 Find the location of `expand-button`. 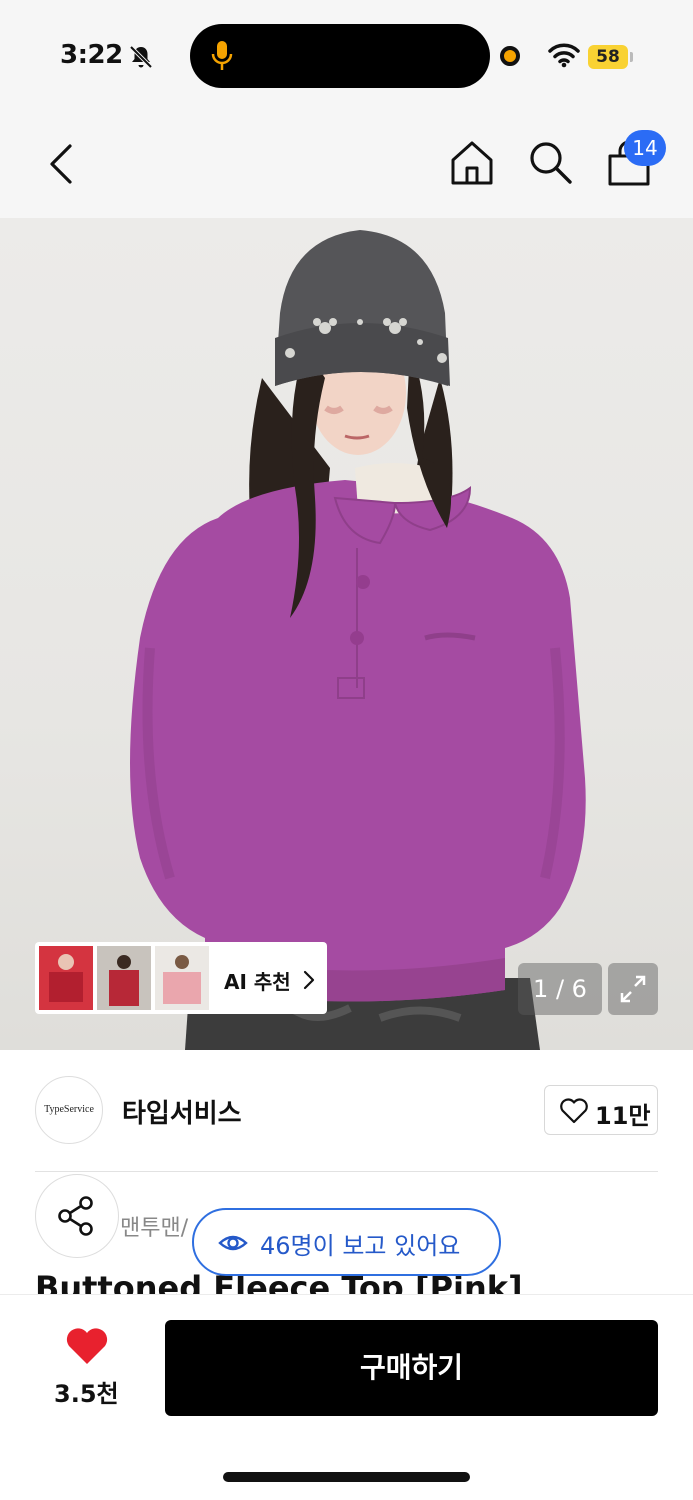

expand-button is located at coordinates (633, 989).